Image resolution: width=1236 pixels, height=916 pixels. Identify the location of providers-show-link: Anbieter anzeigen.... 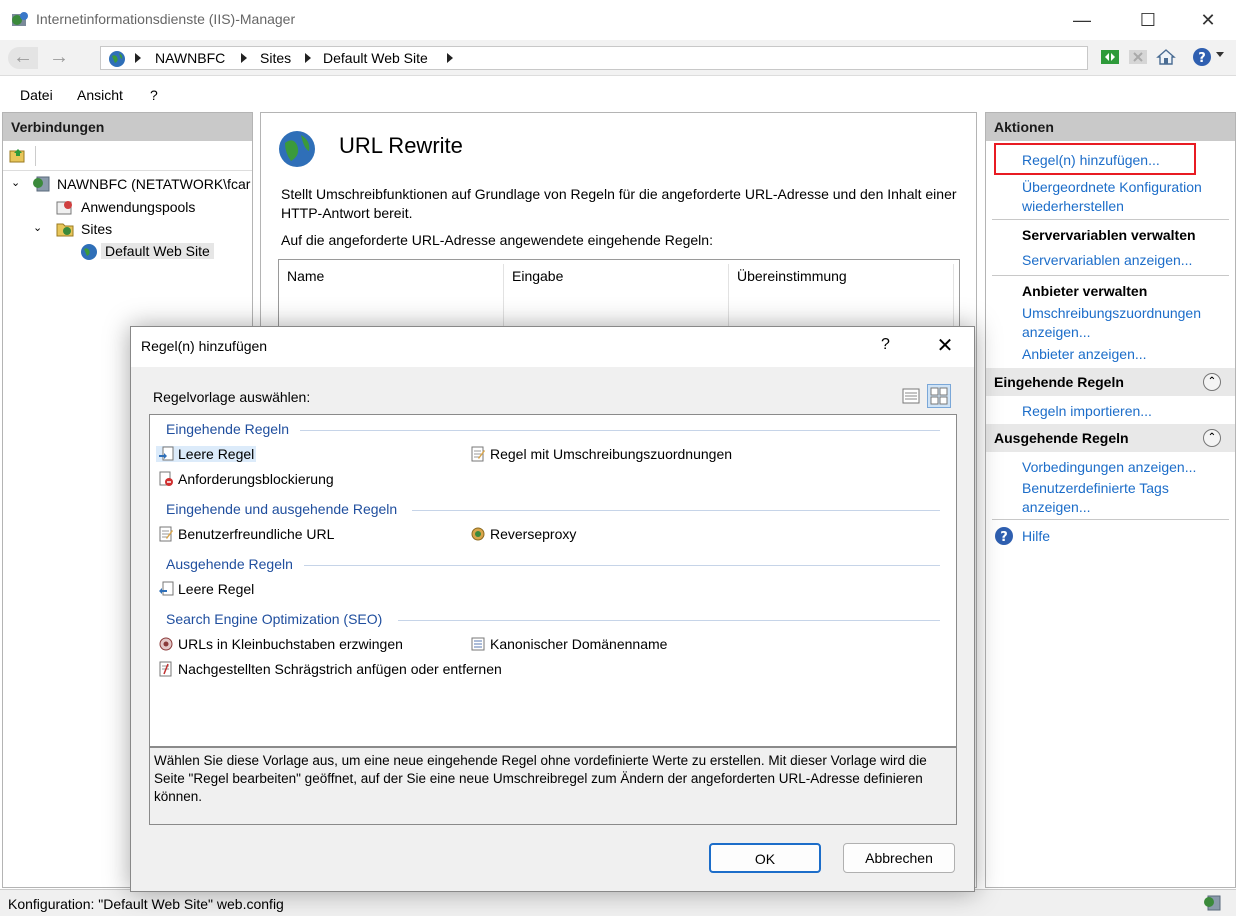
(1084, 354).